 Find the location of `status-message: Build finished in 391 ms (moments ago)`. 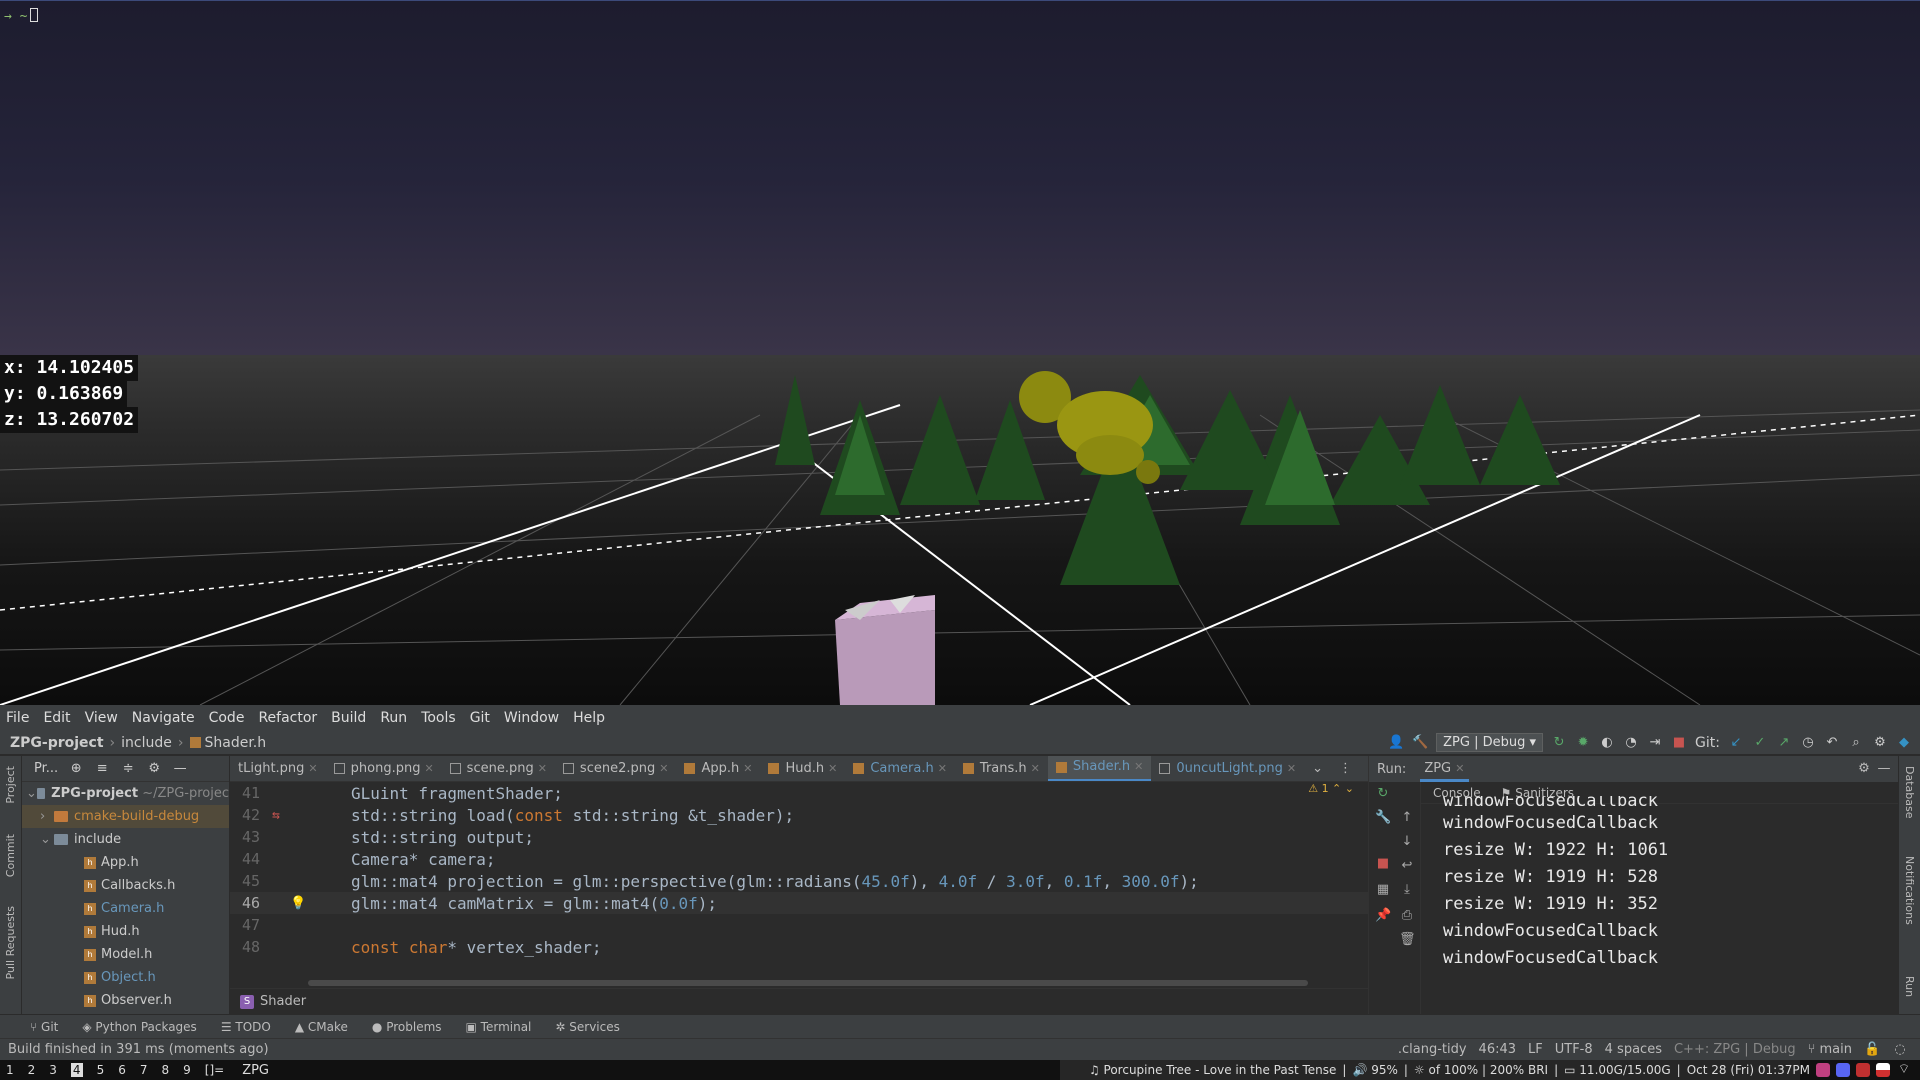

status-message: Build finished in 391 ms (moments ago) is located at coordinates (138, 1049).